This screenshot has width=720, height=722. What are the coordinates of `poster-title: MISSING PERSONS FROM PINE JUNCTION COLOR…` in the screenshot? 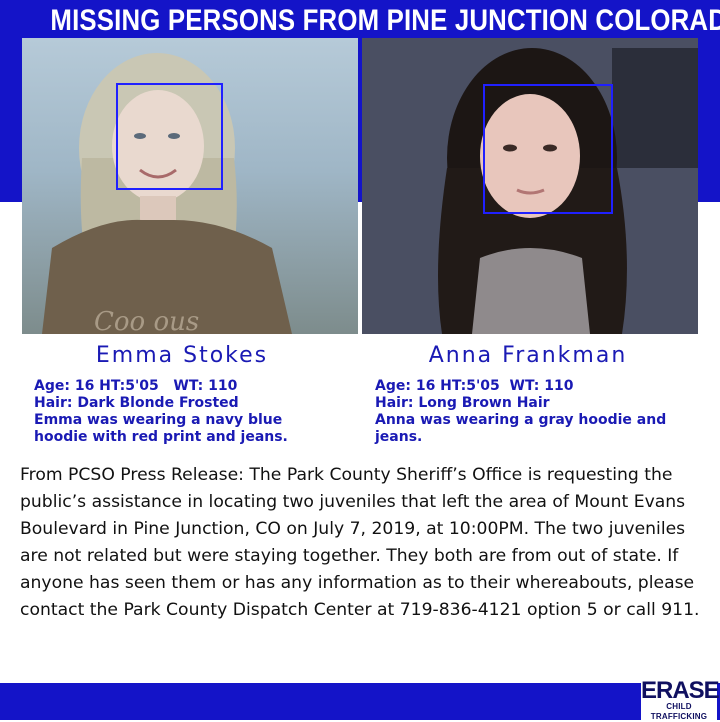 It's located at (385, 20).